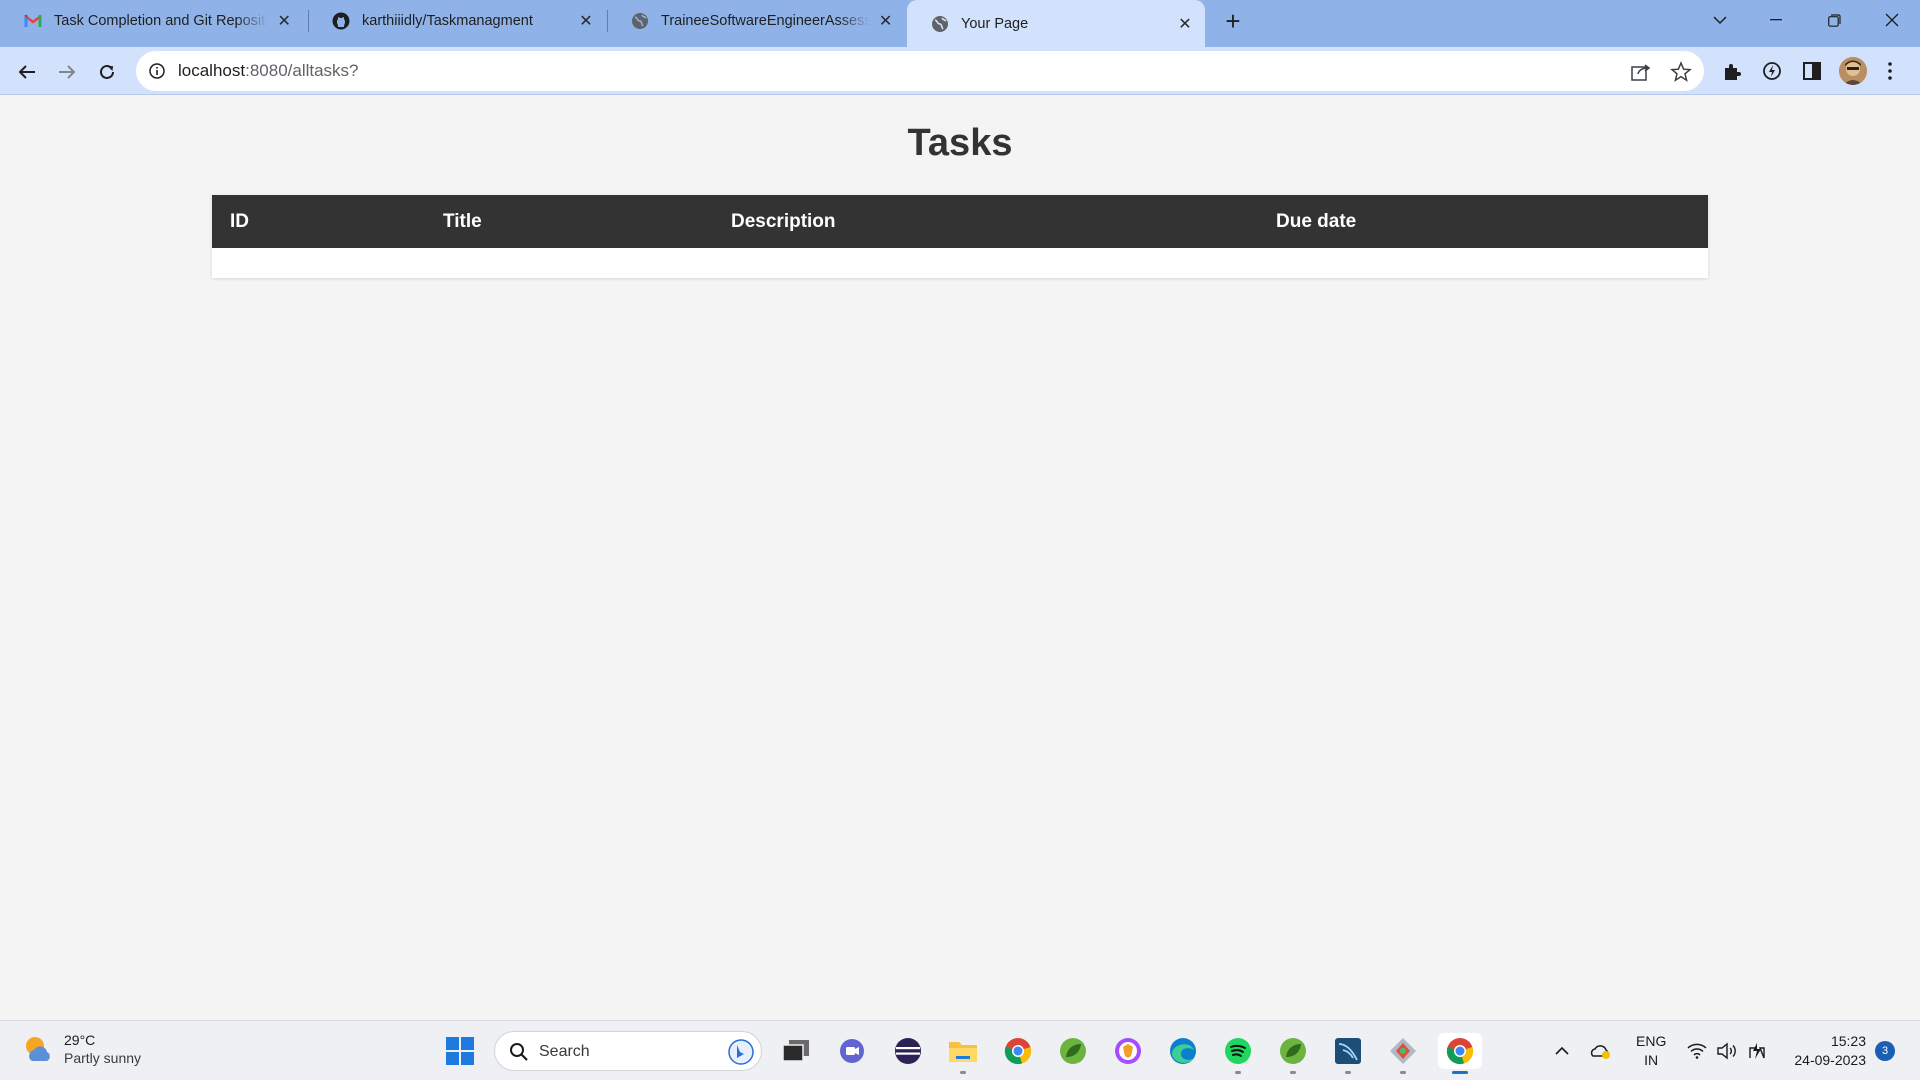 The width and height of the screenshot is (1920, 1080). I want to click on url-path: :8080/alltasks?, so click(302, 70).